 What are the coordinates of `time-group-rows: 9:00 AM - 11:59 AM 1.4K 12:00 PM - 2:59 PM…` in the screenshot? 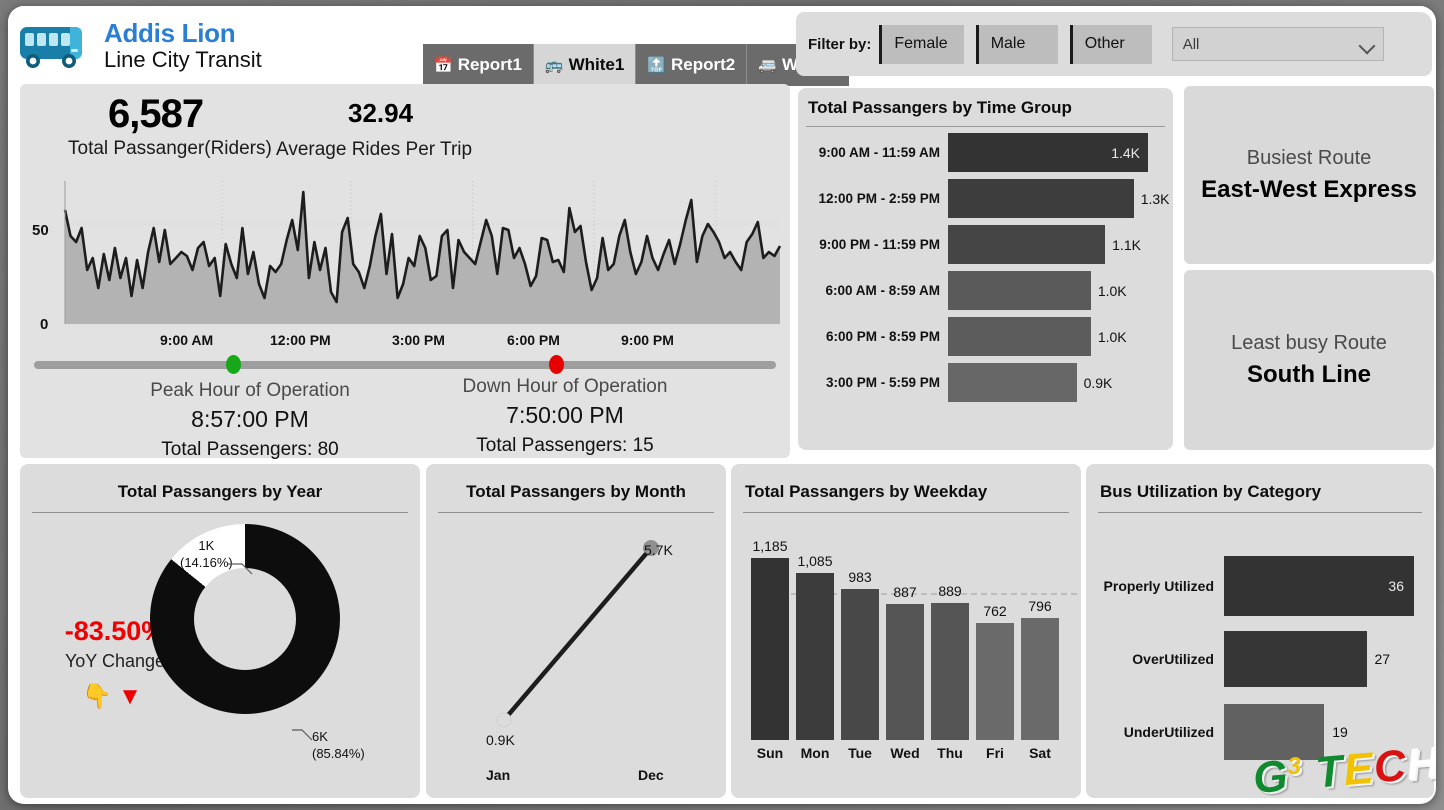 It's located at (985, 267).